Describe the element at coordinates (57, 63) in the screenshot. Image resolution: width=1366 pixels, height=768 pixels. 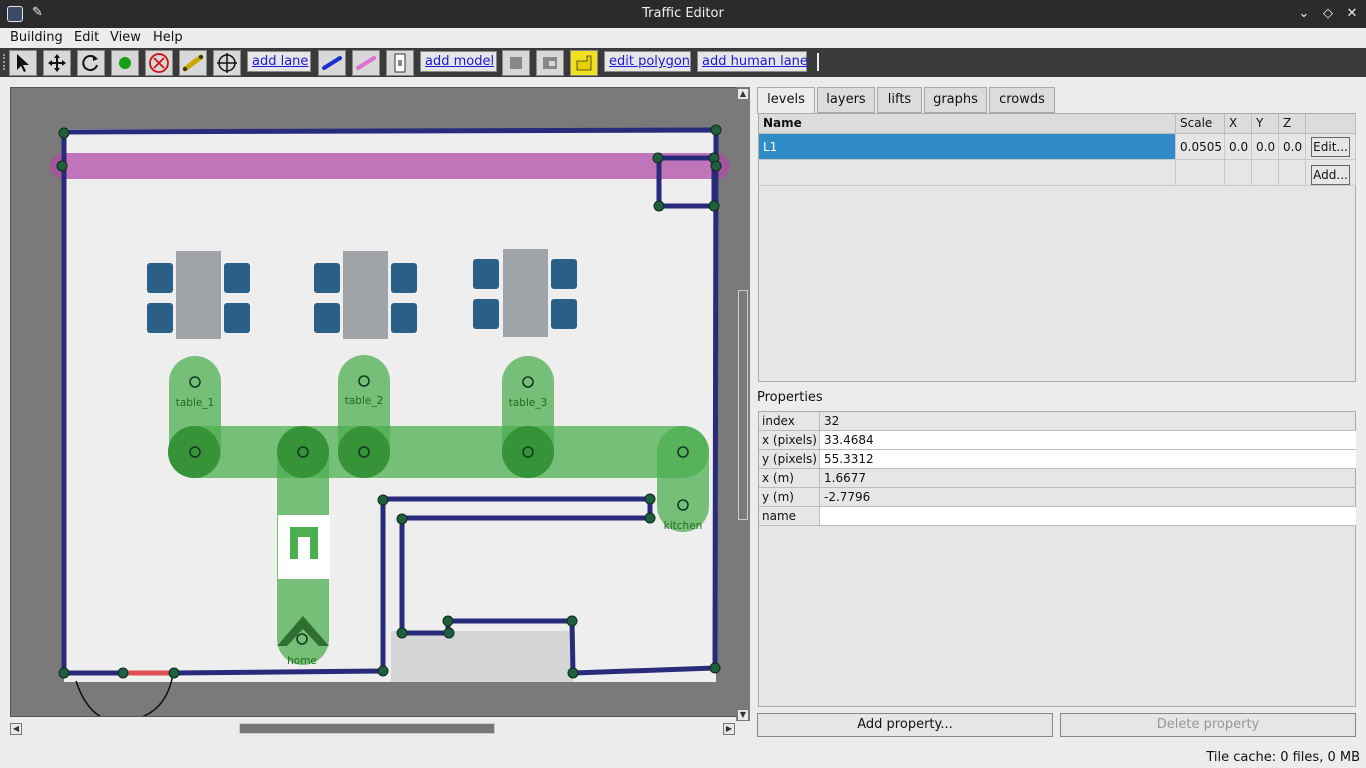
I see `move-tool-icon` at that location.